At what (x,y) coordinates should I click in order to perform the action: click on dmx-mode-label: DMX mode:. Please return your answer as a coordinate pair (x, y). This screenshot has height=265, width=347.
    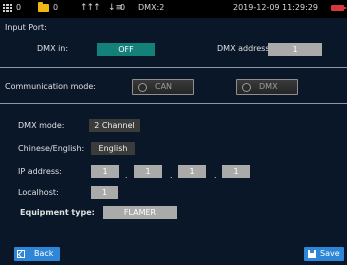
    Looking at the image, I should click on (41, 125).